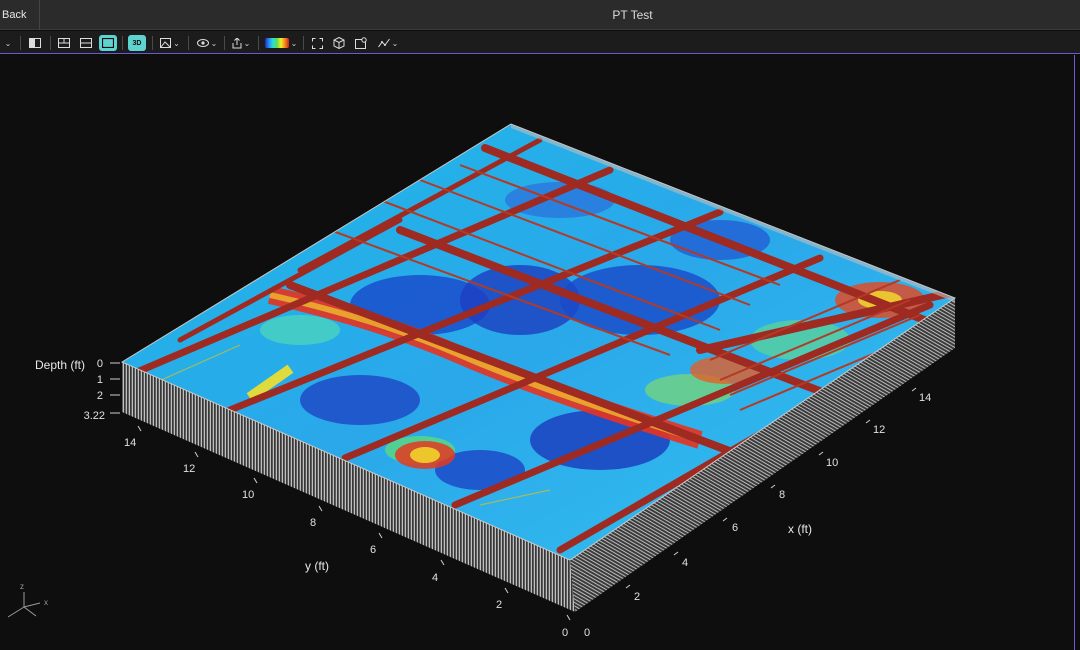 The image size is (1080, 650). What do you see at coordinates (499, 605) in the screenshot?
I see `y-tick: 2` at bounding box center [499, 605].